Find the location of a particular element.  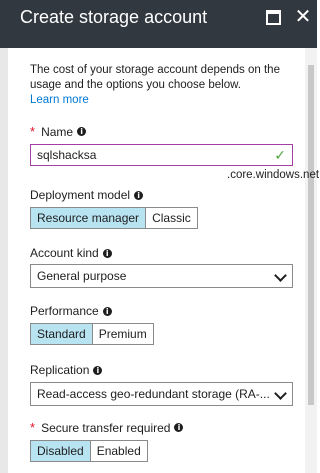

deployment-model-toggle: Resource manager Classic is located at coordinates (114, 218).